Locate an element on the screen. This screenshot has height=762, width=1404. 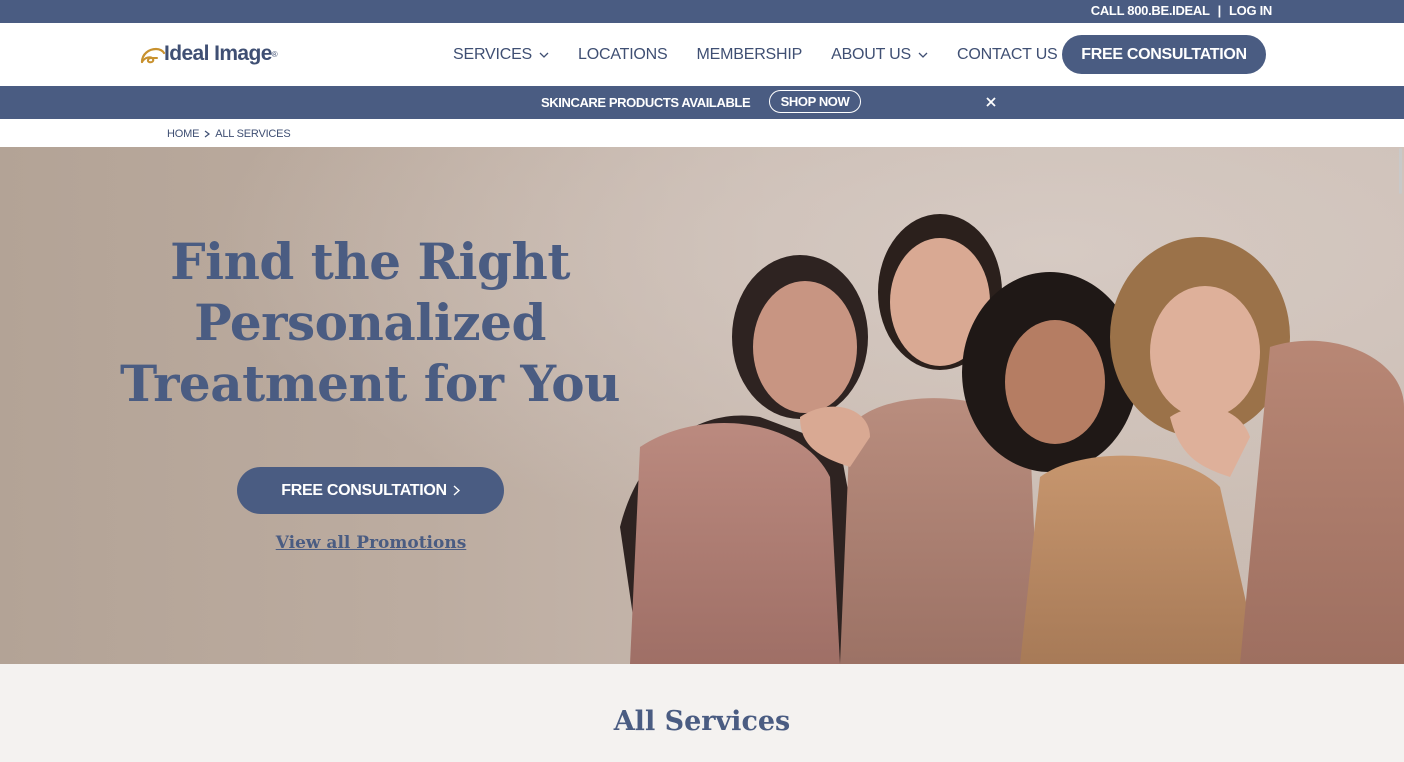
nav-item-label: MEMBERSHIP is located at coordinates (749, 54).